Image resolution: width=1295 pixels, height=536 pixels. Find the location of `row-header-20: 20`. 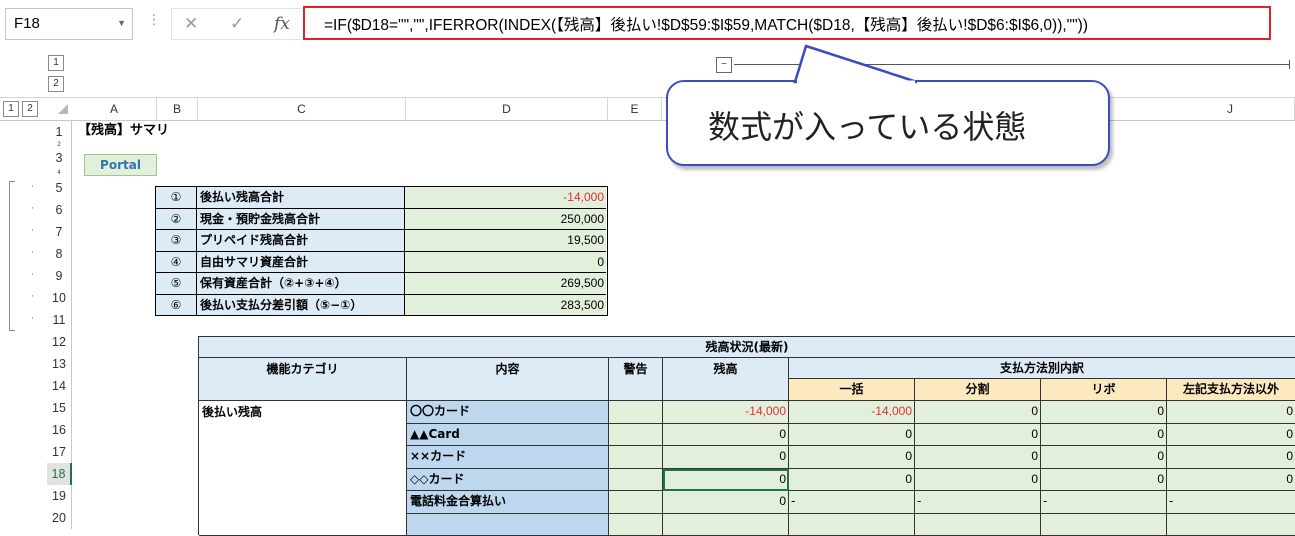

row-header-20: 20 is located at coordinates (59, 518).